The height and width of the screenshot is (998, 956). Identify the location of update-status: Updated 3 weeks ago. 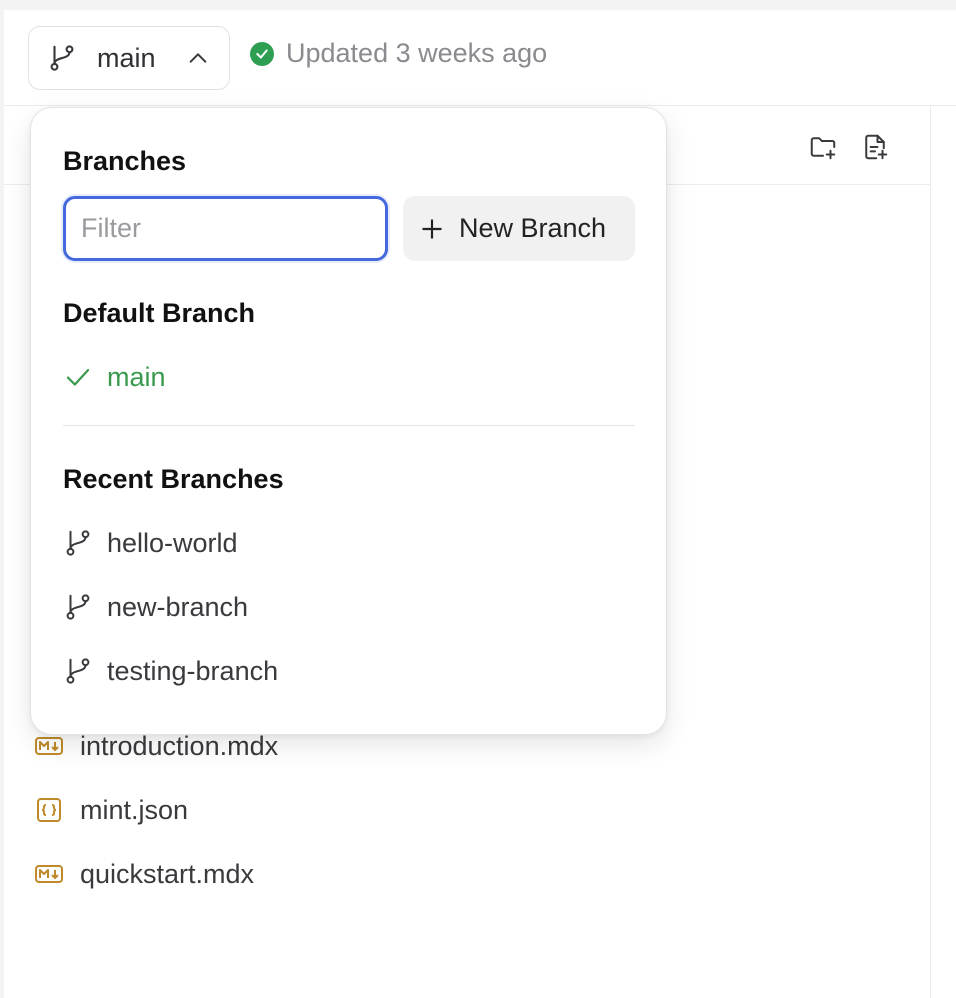
(398, 53).